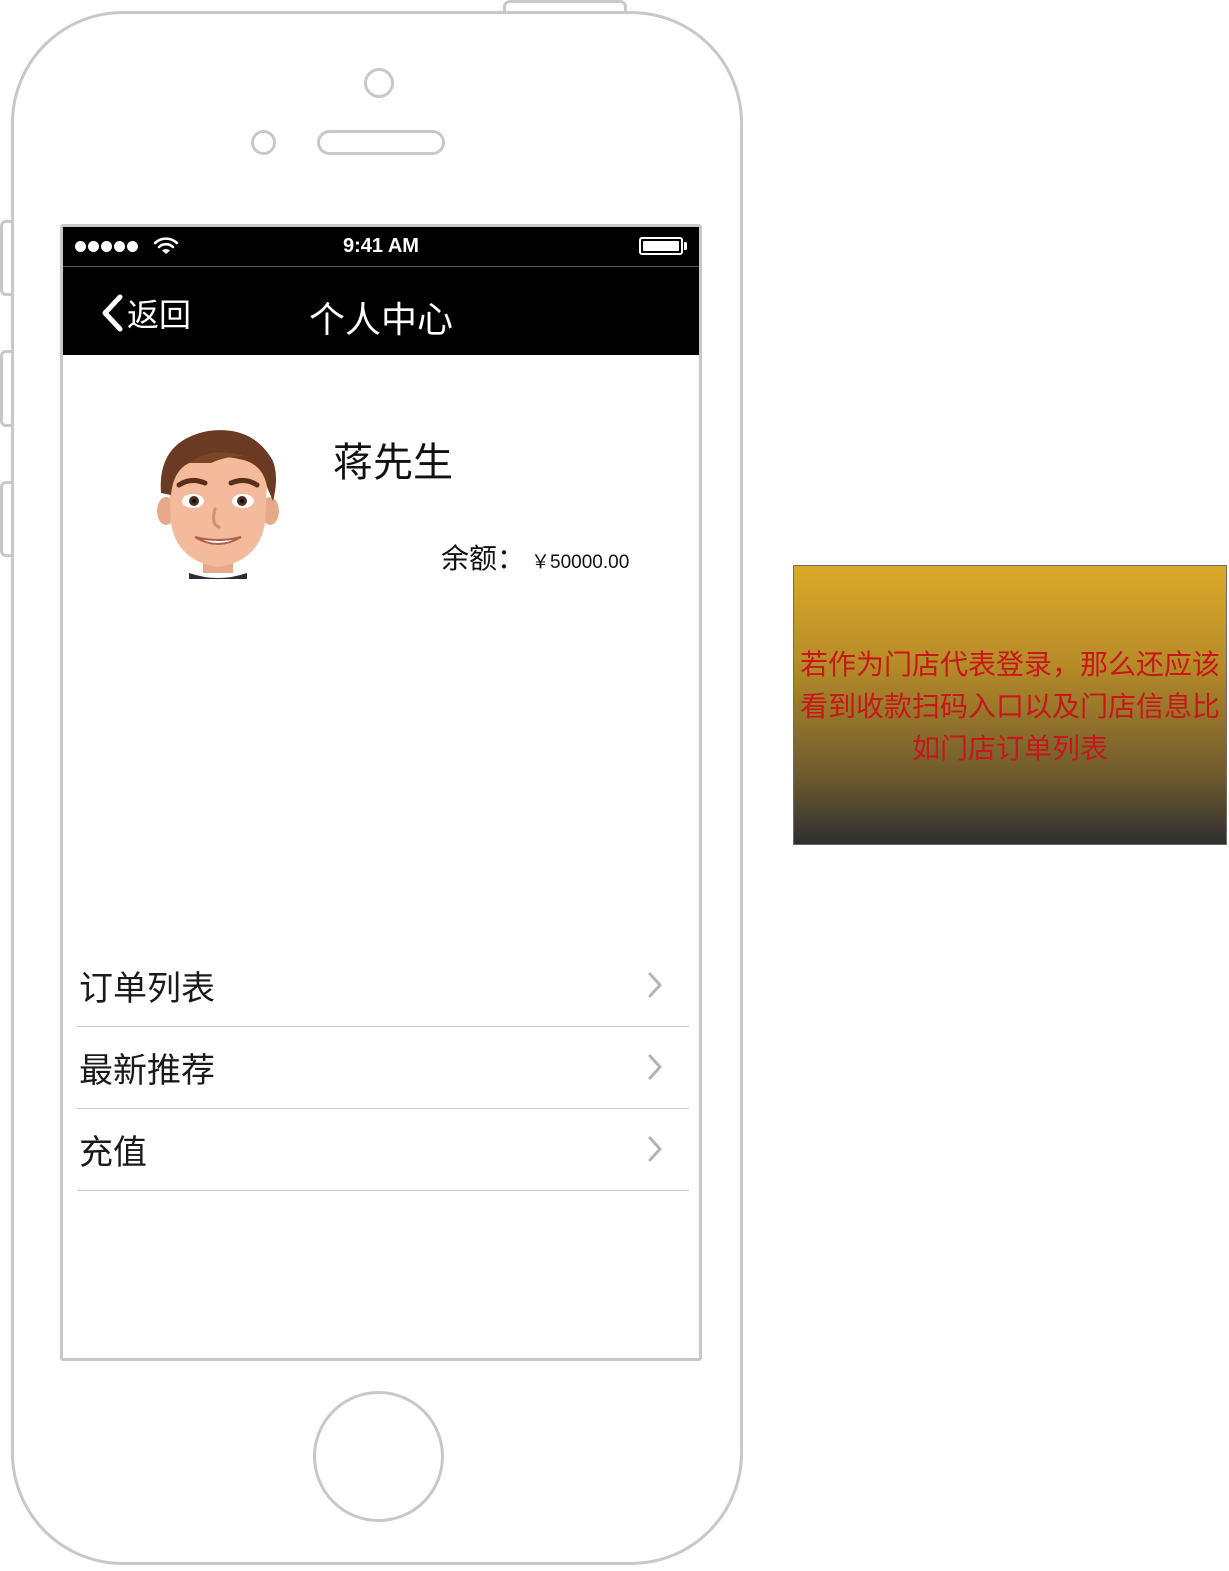 Image resolution: width=1229 pixels, height=1571 pixels. I want to click on user-name: 蒋先生, so click(393, 463).